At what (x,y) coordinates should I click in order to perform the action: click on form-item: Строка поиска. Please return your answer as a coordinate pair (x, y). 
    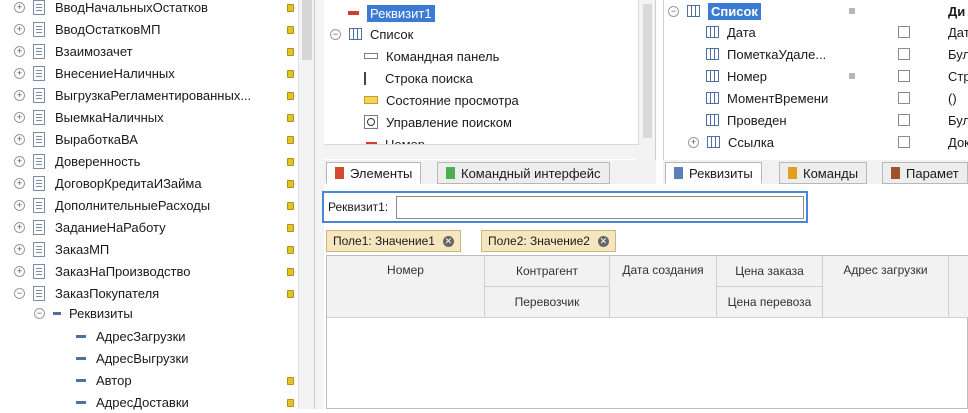
    Looking at the image, I should click on (418, 78).